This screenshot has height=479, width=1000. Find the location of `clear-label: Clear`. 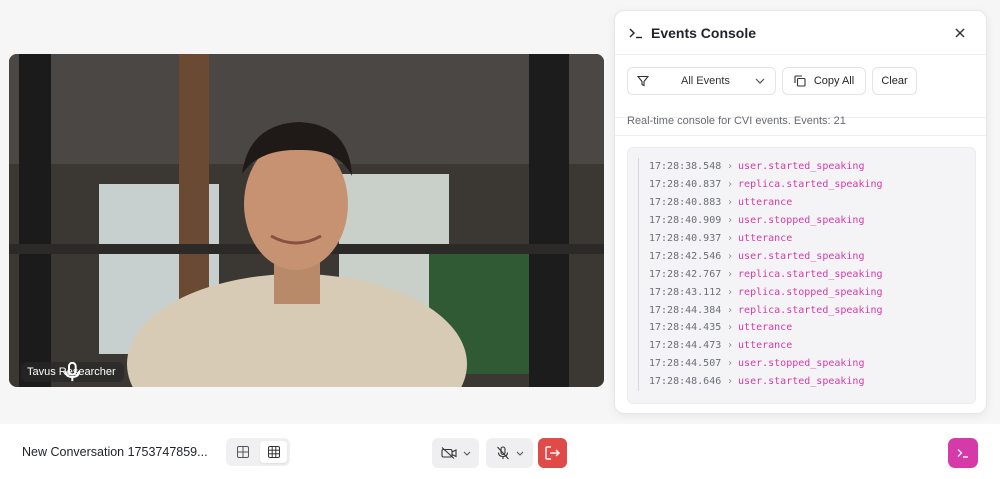

clear-label: Clear is located at coordinates (894, 81).